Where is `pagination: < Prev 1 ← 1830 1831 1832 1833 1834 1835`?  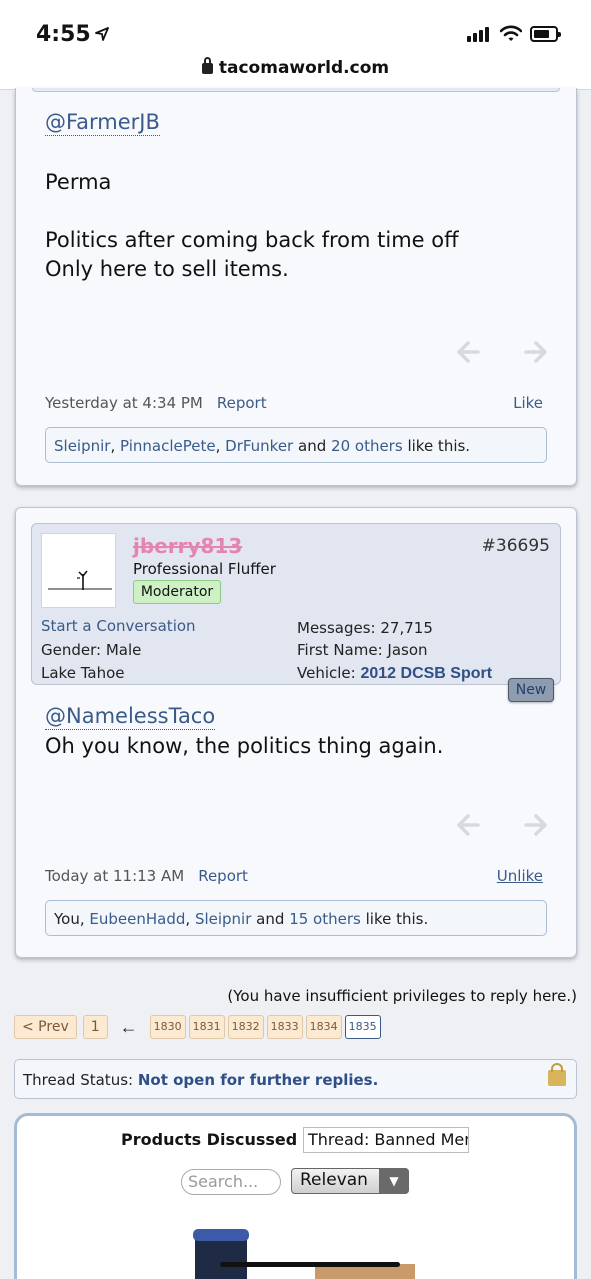 pagination: < Prev 1 ← 1830 1831 1832 1833 1834 1835 is located at coordinates (199, 1027).